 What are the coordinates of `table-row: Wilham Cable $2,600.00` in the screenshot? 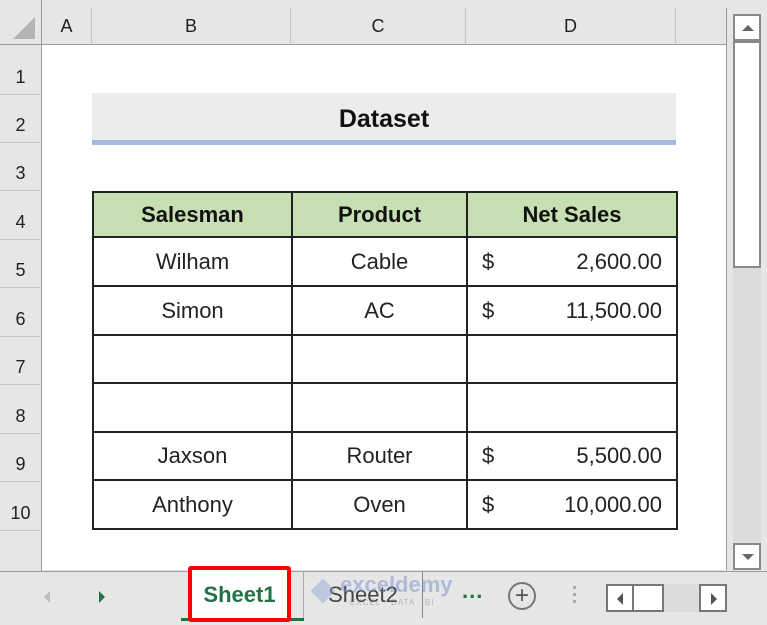 It's located at (385, 261).